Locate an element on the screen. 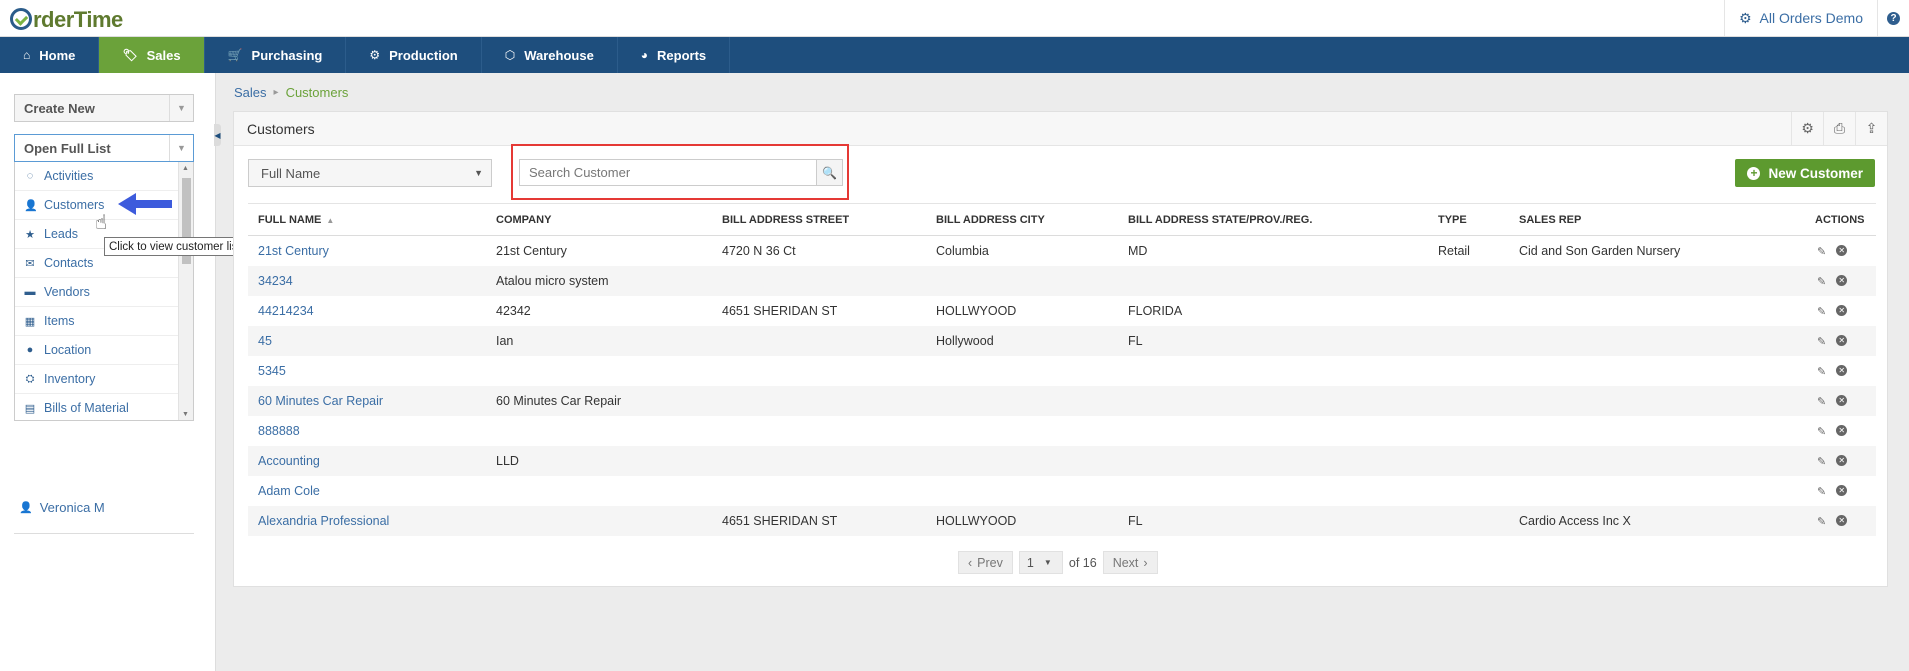 The image size is (1909, 671). customer-name-link: 5345 is located at coordinates (367, 371).